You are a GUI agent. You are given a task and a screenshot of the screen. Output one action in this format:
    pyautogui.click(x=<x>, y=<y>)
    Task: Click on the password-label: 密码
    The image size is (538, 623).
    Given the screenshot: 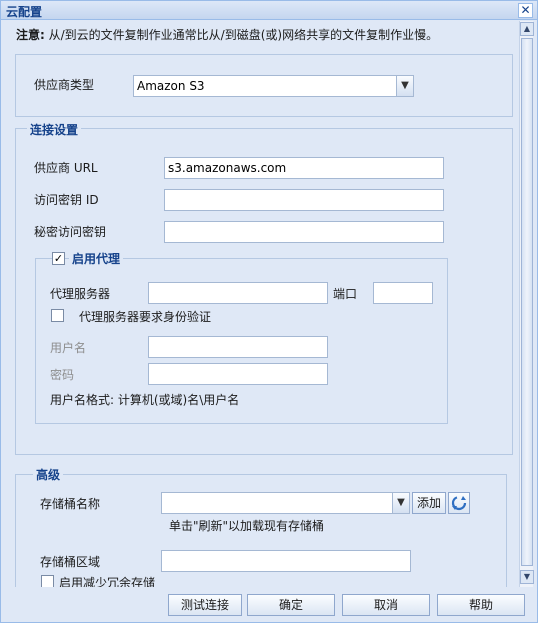 What is the action you would take?
    pyautogui.click(x=62, y=375)
    